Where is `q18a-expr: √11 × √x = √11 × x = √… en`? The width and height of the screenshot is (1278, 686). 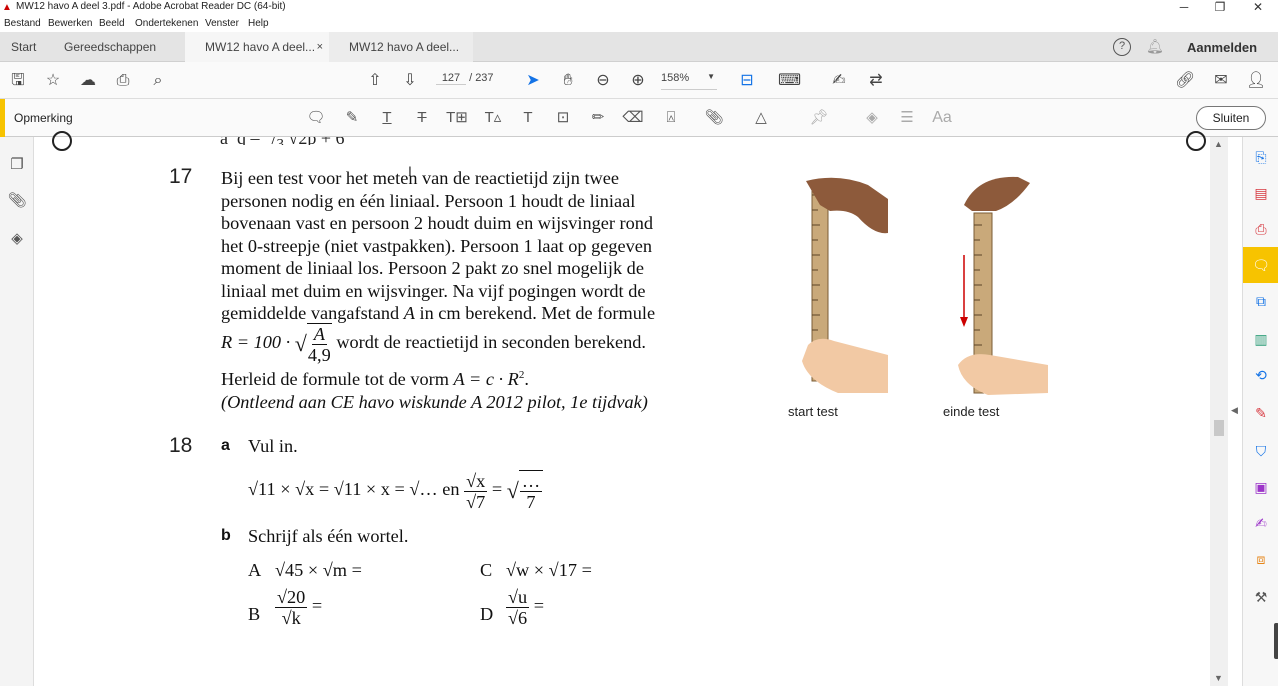 q18a-expr: √11 × √x = √11 × x = √… en is located at coordinates (354, 489).